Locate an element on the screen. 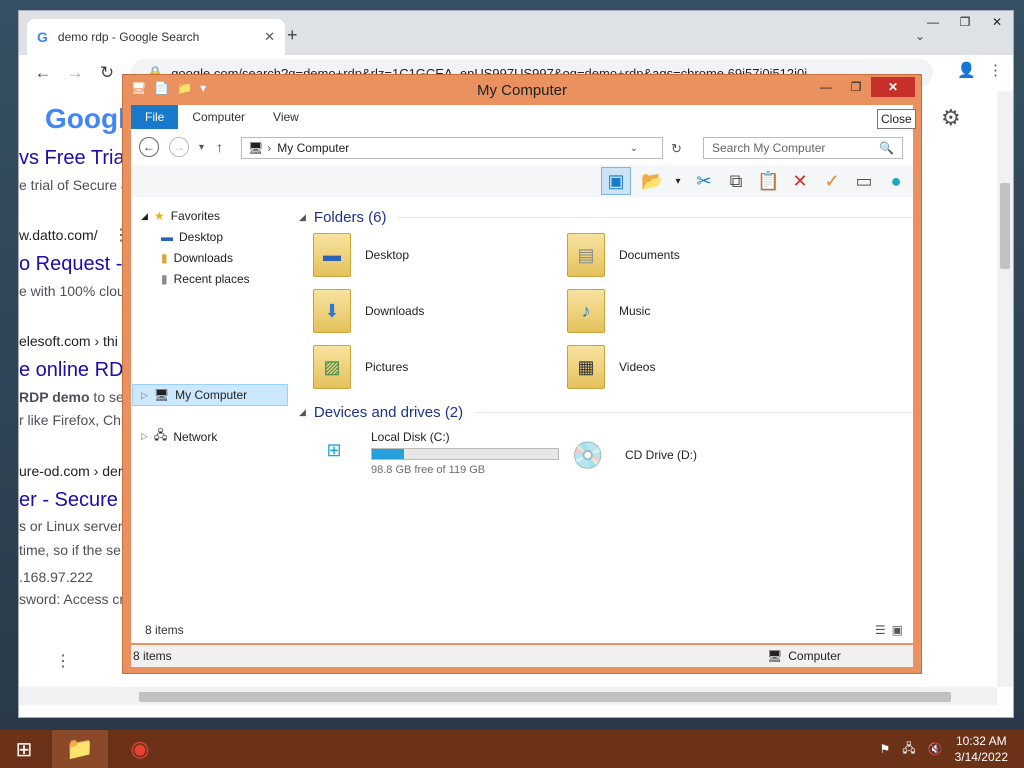 The width and height of the screenshot is (1024, 768). devices-group-header: ◢ Devices and drives (2) is located at coordinates (606, 412).